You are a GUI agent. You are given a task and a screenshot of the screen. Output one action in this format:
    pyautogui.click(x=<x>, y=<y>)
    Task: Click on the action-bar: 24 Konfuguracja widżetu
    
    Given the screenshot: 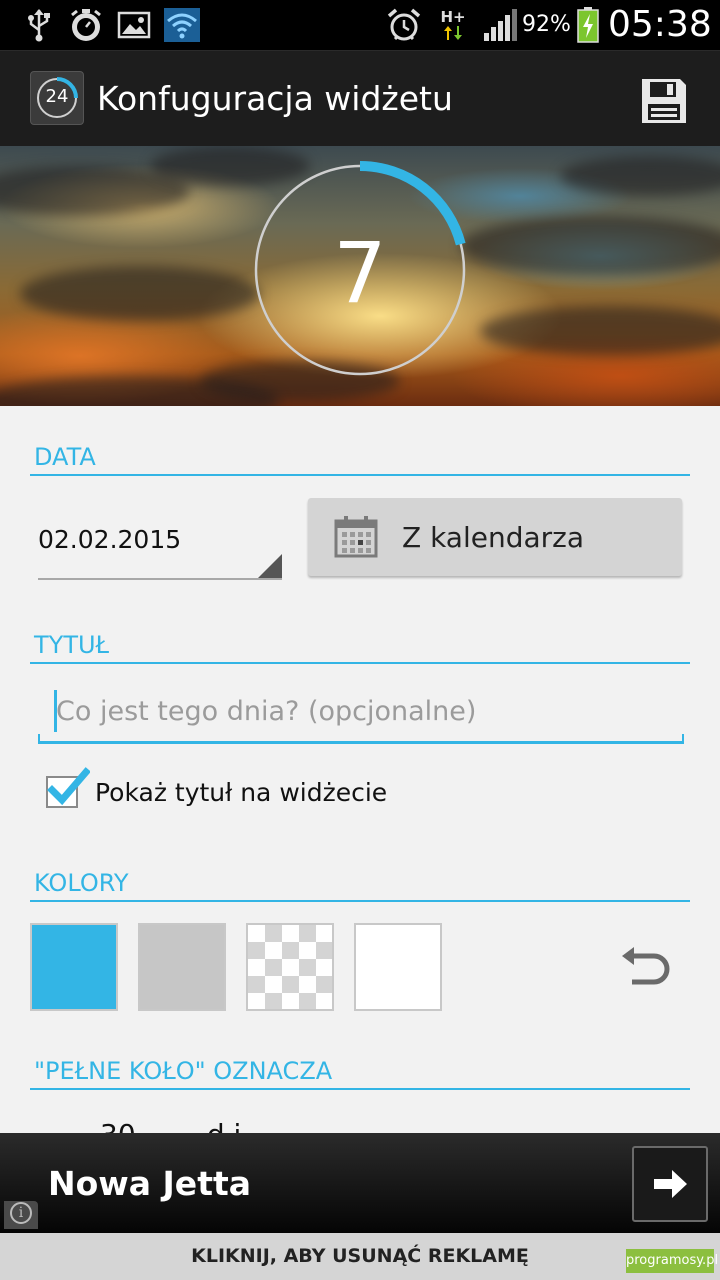 What is the action you would take?
    pyautogui.click(x=360, y=98)
    